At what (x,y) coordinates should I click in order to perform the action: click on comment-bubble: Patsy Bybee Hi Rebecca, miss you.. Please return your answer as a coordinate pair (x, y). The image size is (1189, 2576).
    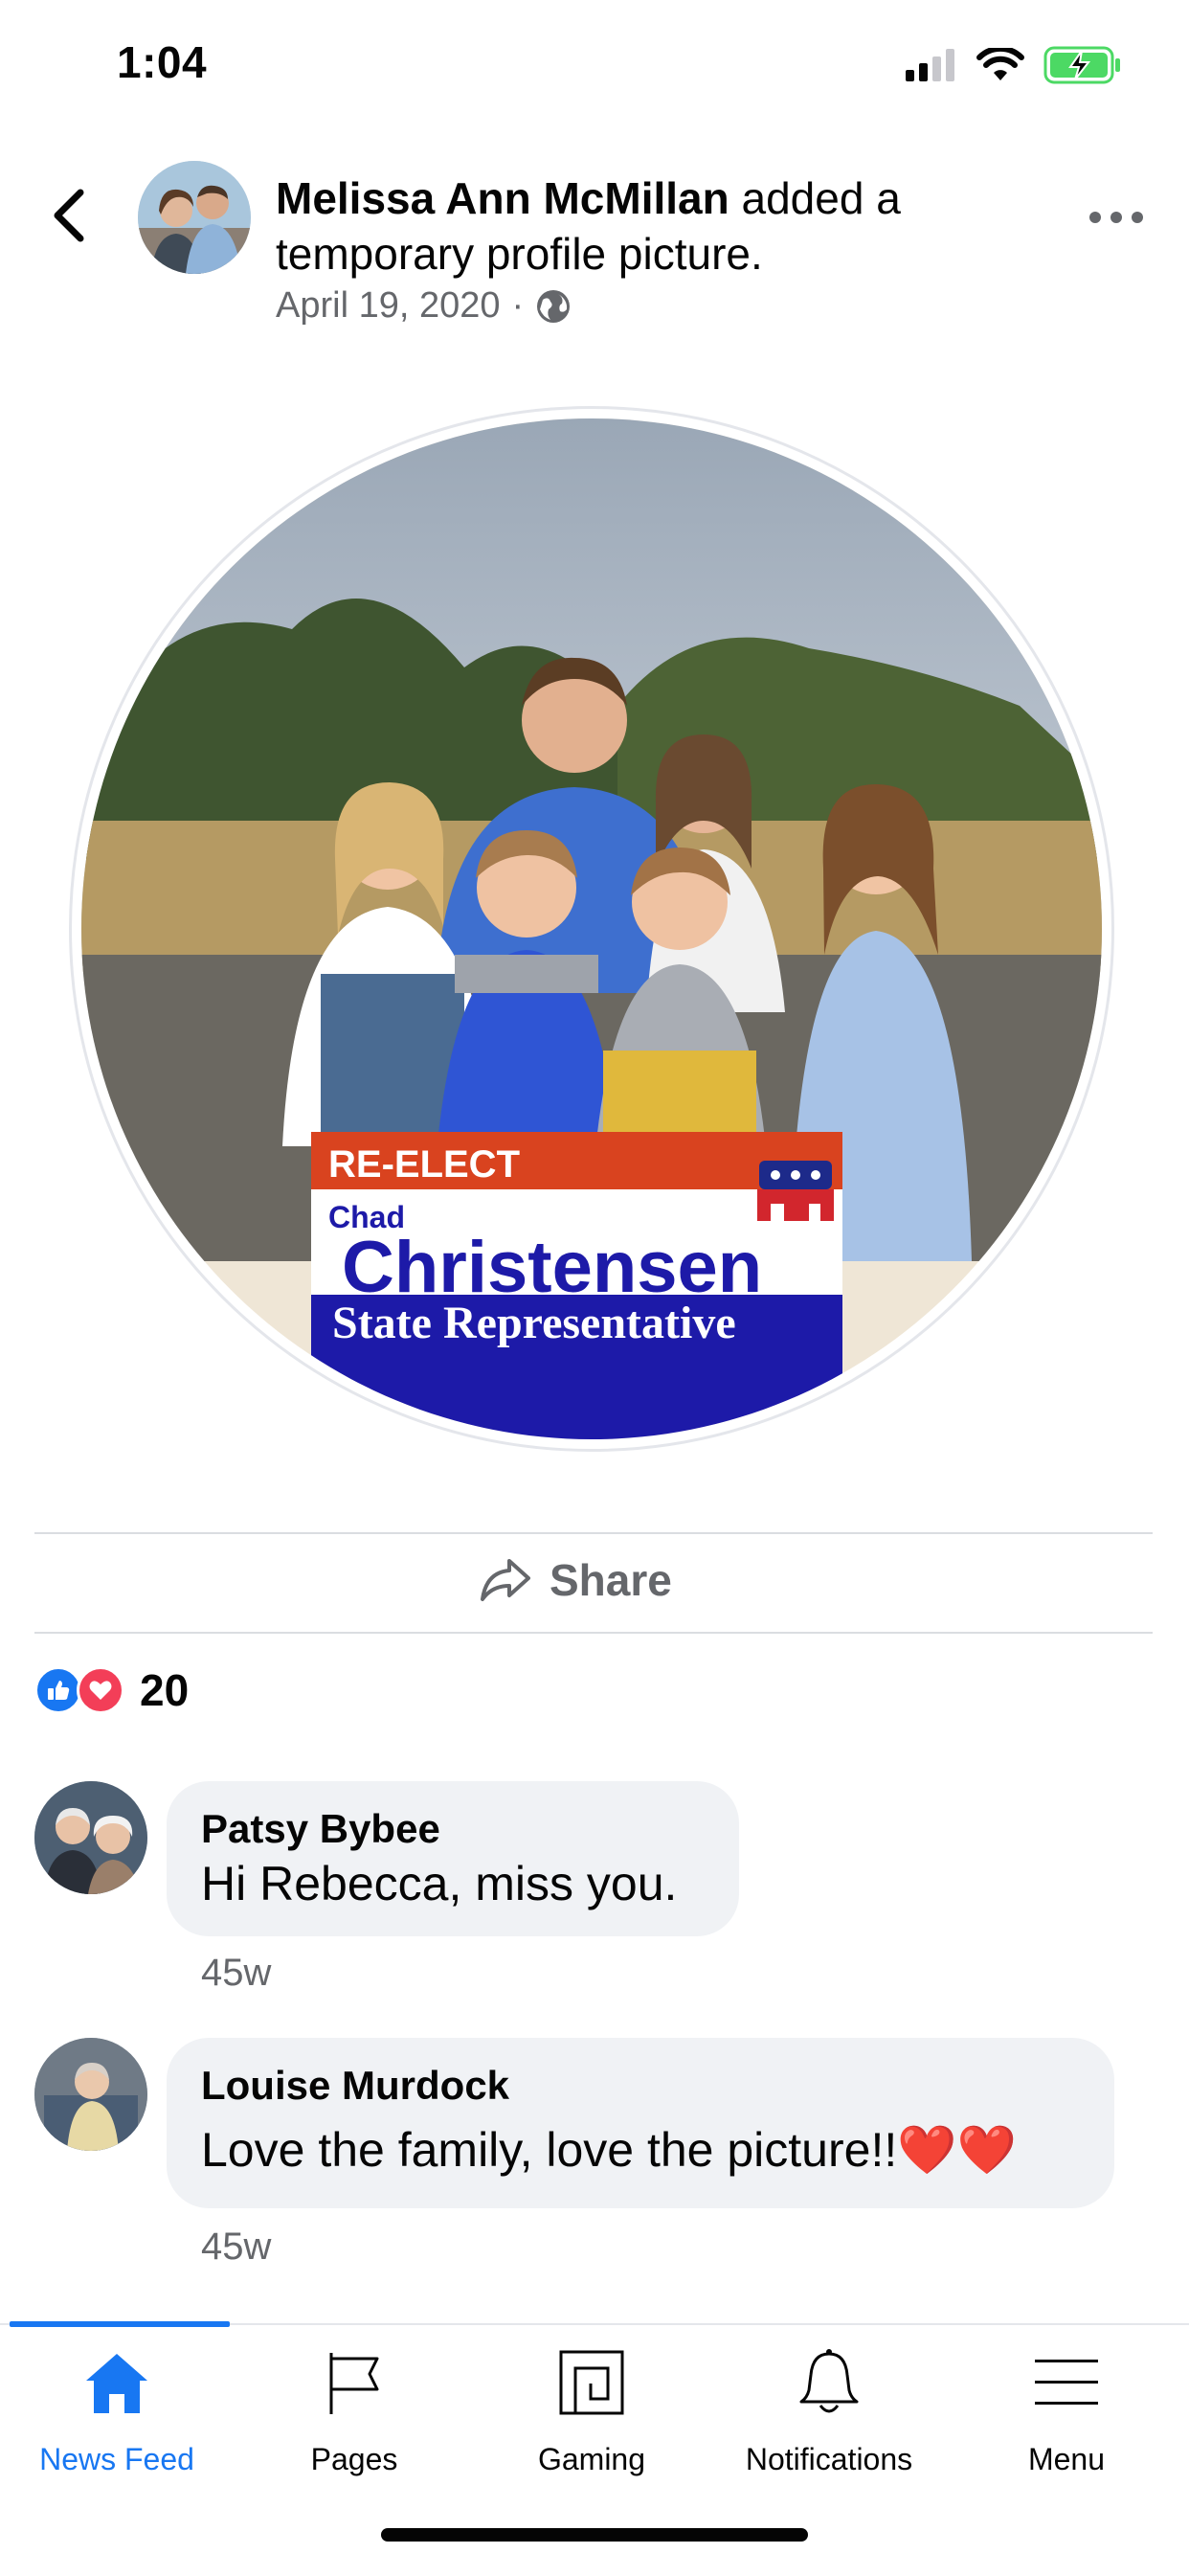
    Looking at the image, I should click on (453, 1858).